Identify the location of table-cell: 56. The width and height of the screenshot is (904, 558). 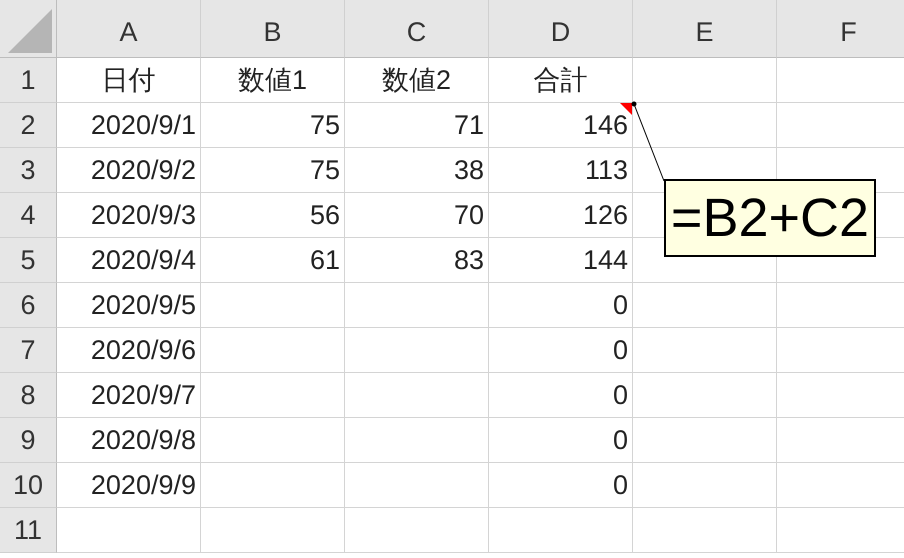
(273, 215).